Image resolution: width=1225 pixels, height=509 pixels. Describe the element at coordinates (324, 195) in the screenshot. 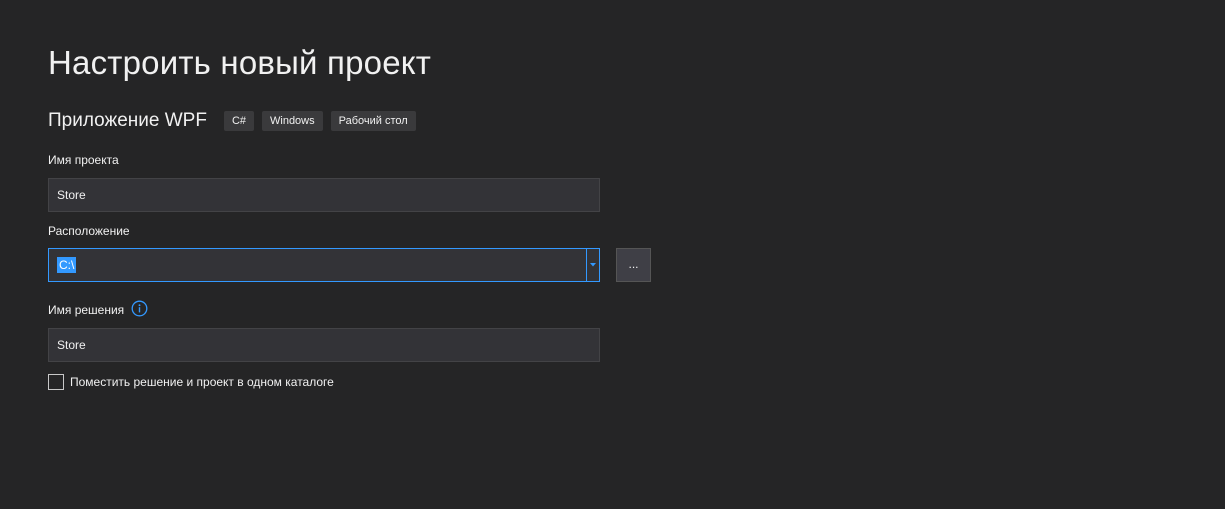

I see `project-name-input: Store` at that location.